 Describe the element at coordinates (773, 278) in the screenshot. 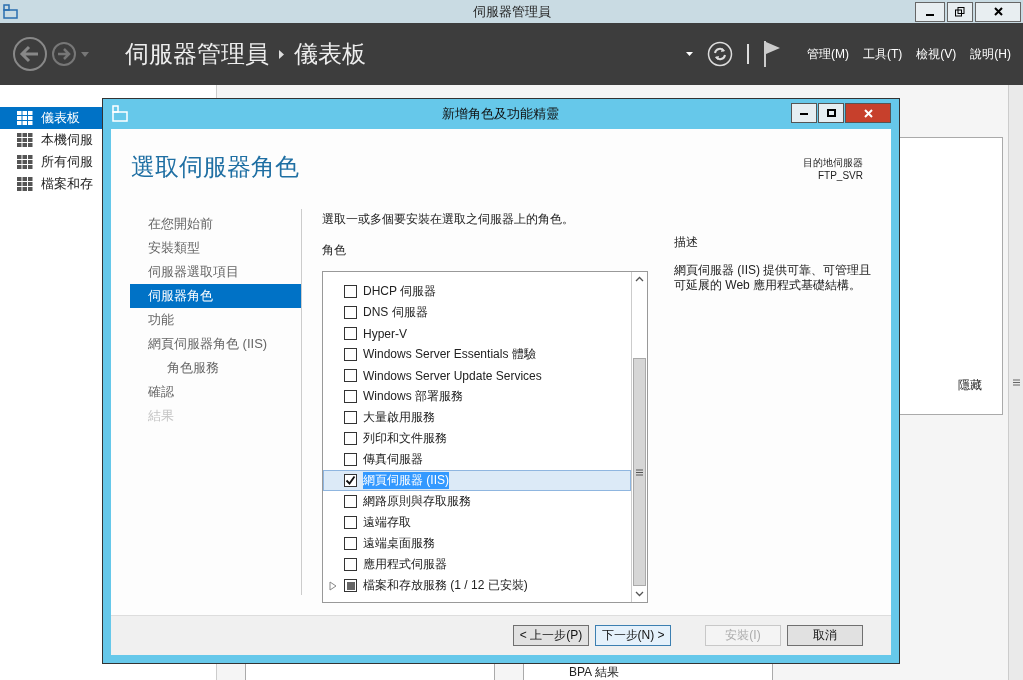

I see `description-text: 網頁伺服器 (IIS) 提供可靠、可管理且可延展的 Web 應用程式基礎結構。` at that location.